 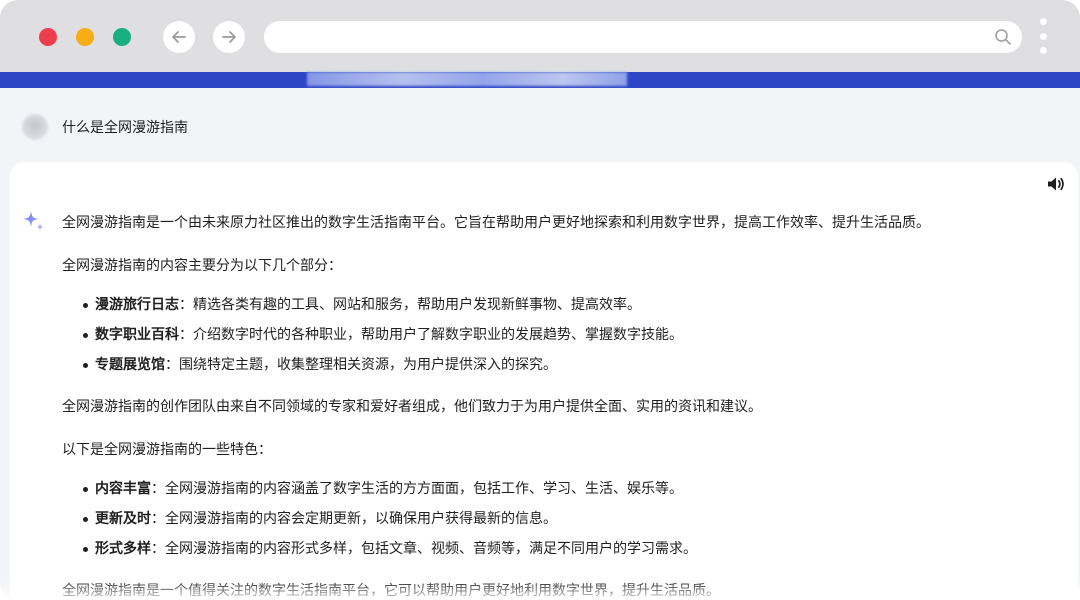 I want to click on list-item-title: 数字职业百科, so click(x=137, y=335).